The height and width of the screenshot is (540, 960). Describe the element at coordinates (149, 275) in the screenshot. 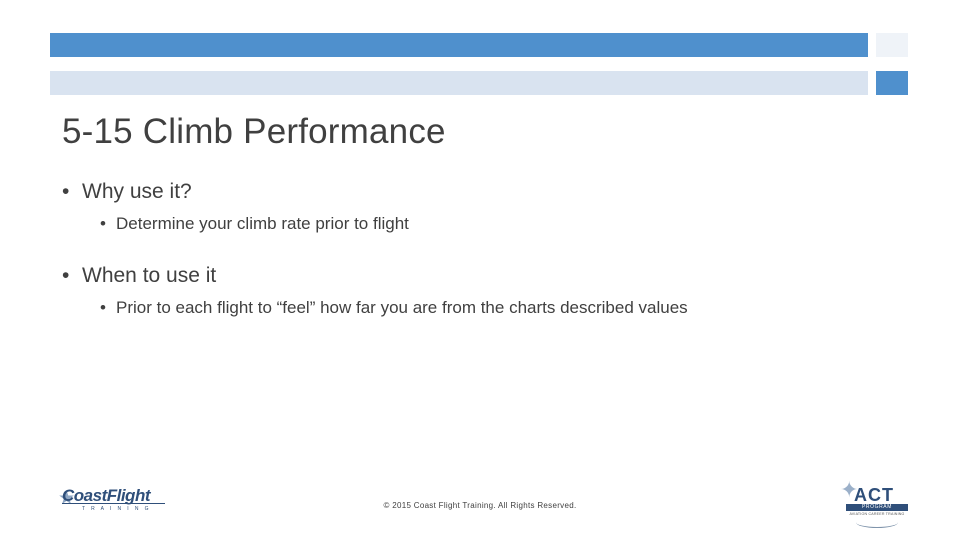

I see `bullet-text: When to use it` at that location.